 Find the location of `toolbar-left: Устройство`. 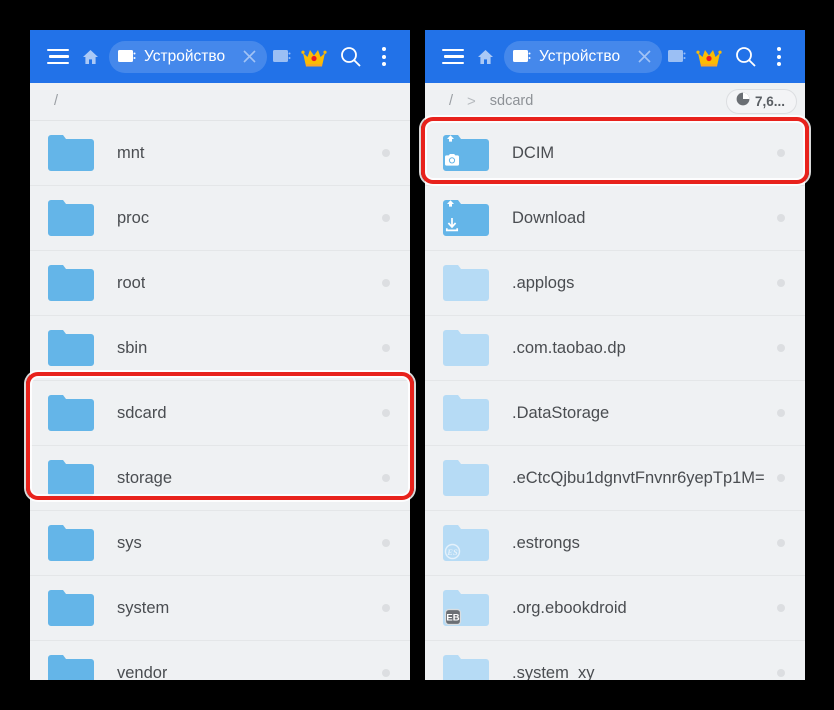

toolbar-left: Устройство is located at coordinates (220, 56).